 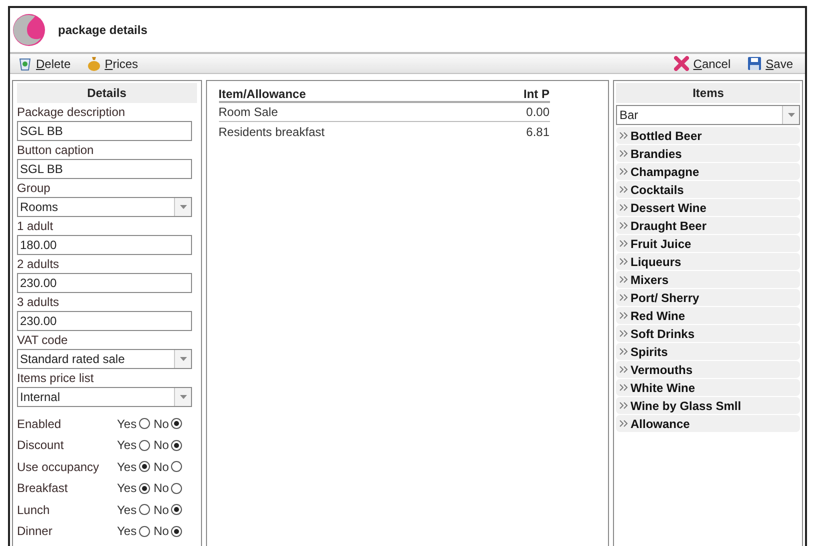 What do you see at coordinates (708, 333) in the screenshot?
I see `item-group: Soft Drinks` at bounding box center [708, 333].